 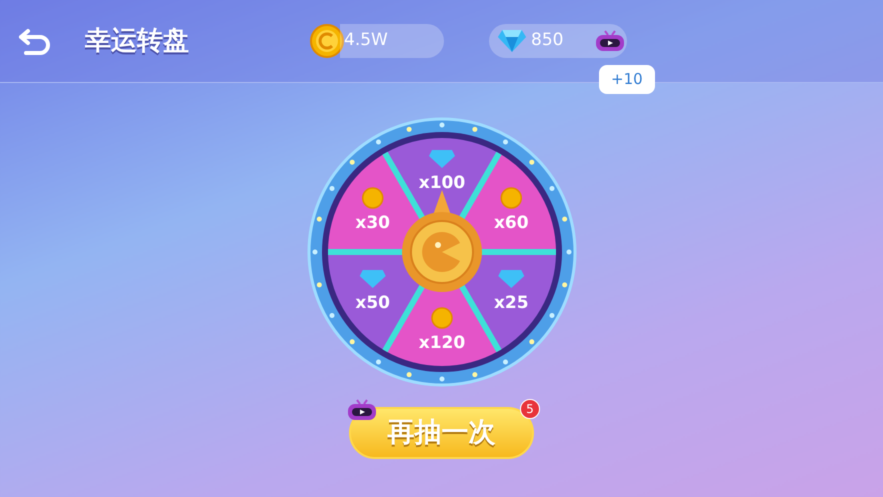 I want to click on prize-label: x120, so click(x=441, y=343).